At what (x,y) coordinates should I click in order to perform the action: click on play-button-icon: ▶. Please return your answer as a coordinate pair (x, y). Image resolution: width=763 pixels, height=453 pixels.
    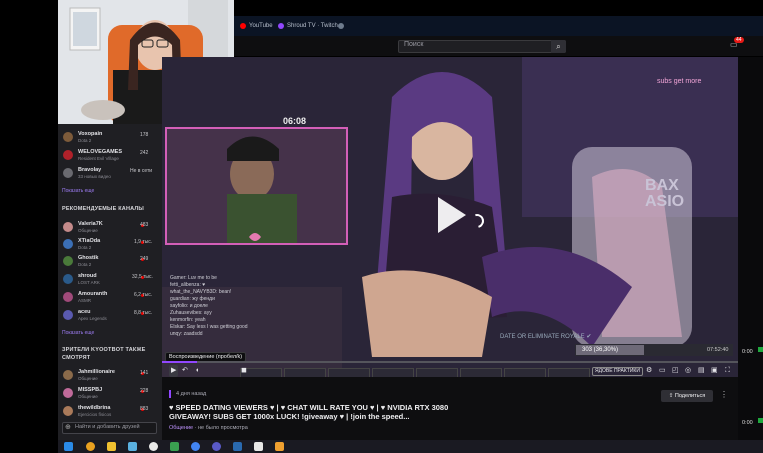
    Looking at the image, I should click on (174, 371).